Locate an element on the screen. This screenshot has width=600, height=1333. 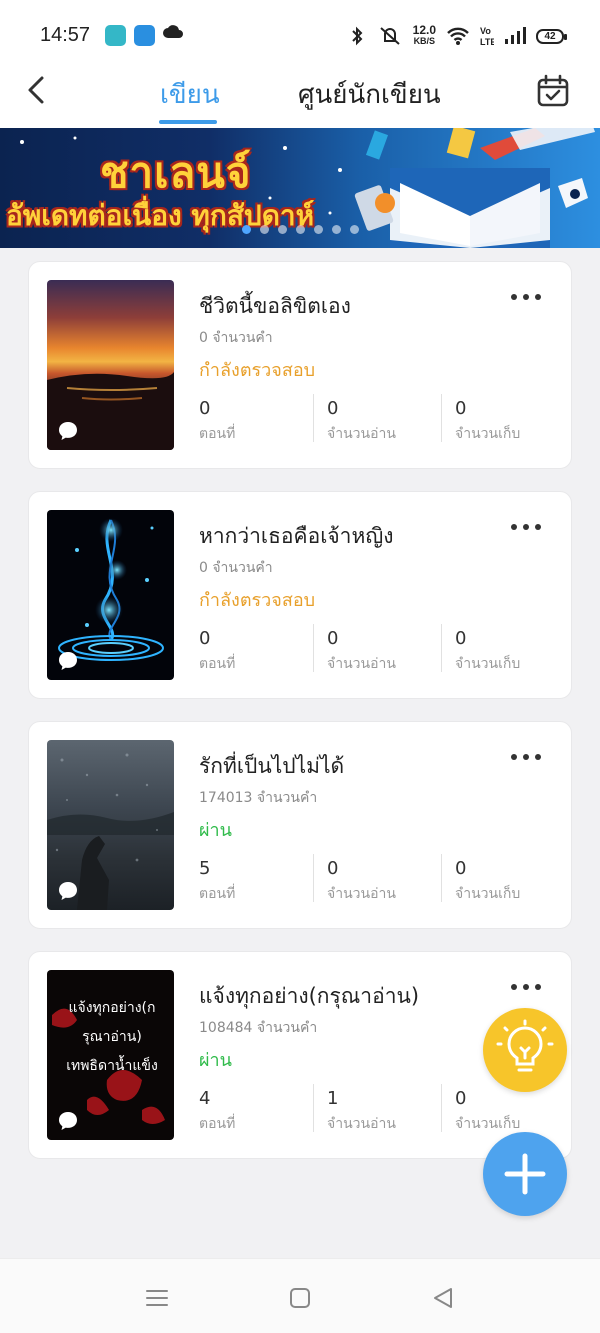
open-book-illustration is located at coordinates (474, 188).